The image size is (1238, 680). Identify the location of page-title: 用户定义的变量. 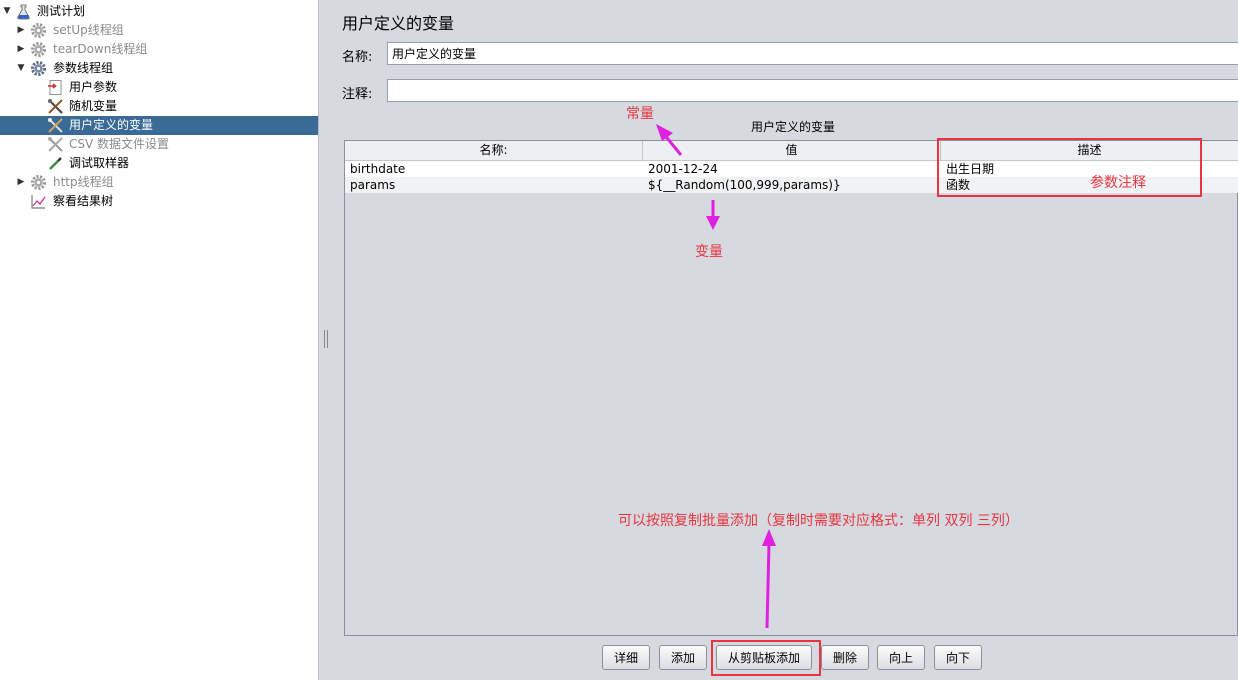
(398, 23).